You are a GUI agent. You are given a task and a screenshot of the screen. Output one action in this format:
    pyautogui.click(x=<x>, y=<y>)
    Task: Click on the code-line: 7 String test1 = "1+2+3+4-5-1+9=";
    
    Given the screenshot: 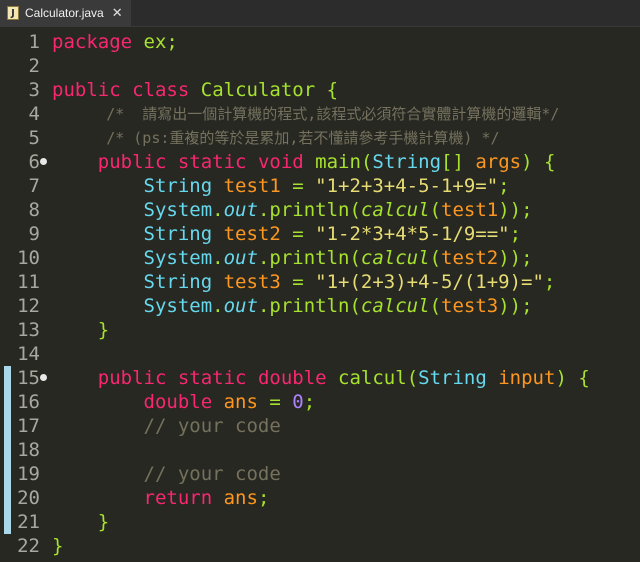 What is the action you would take?
    pyautogui.click(x=320, y=186)
    